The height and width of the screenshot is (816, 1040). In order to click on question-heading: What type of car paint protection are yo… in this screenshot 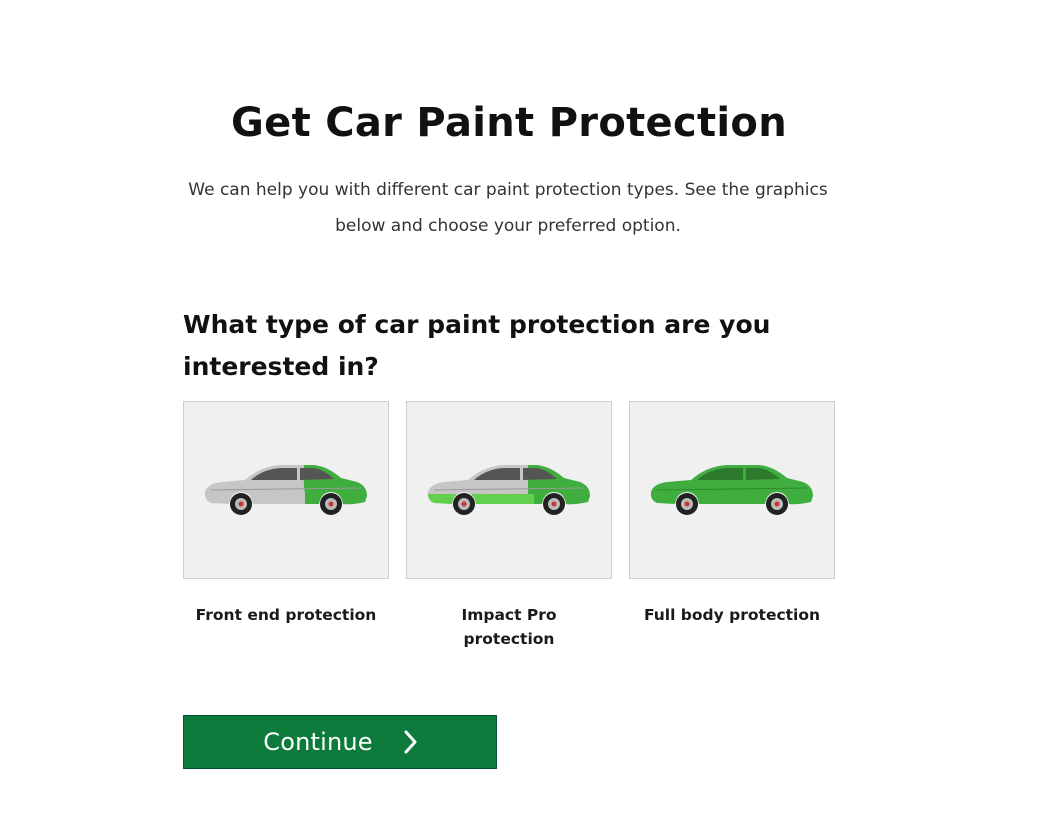, I will do `click(477, 345)`.